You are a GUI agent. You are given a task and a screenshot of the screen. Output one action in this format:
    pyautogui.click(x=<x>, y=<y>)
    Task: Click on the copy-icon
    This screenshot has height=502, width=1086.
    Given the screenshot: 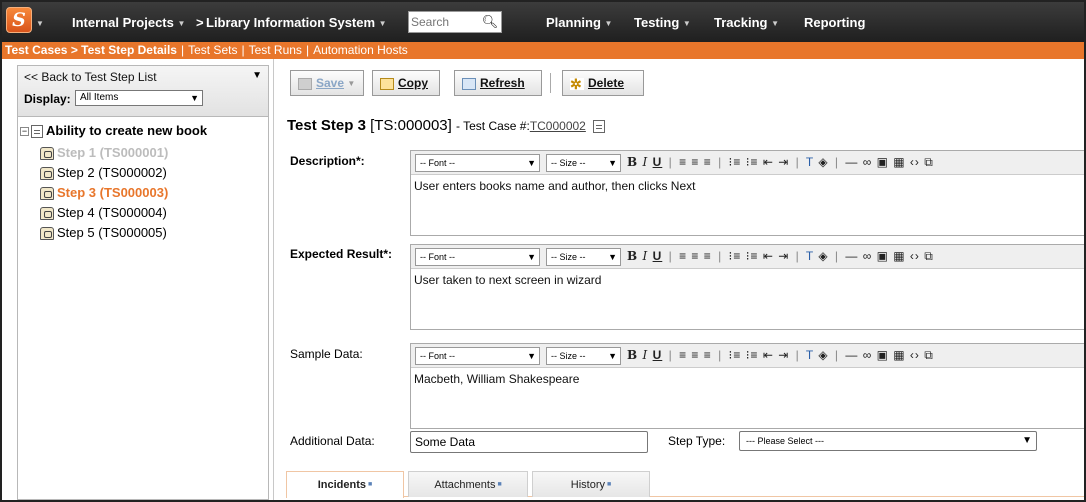 What is the action you would take?
    pyautogui.click(x=387, y=83)
    